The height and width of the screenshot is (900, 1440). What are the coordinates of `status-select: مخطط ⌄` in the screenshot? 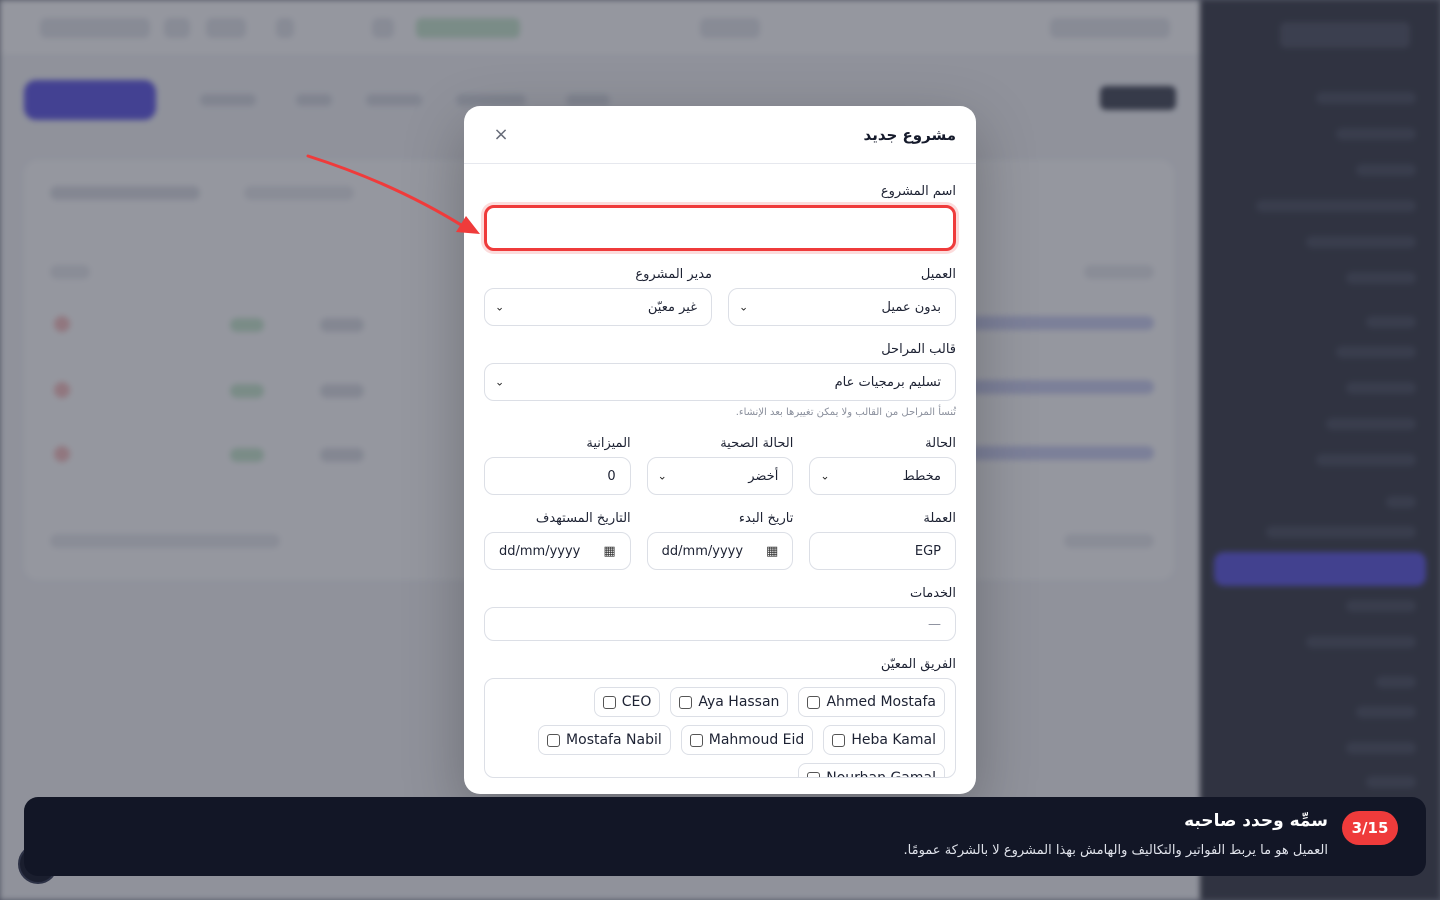 It's located at (882, 476).